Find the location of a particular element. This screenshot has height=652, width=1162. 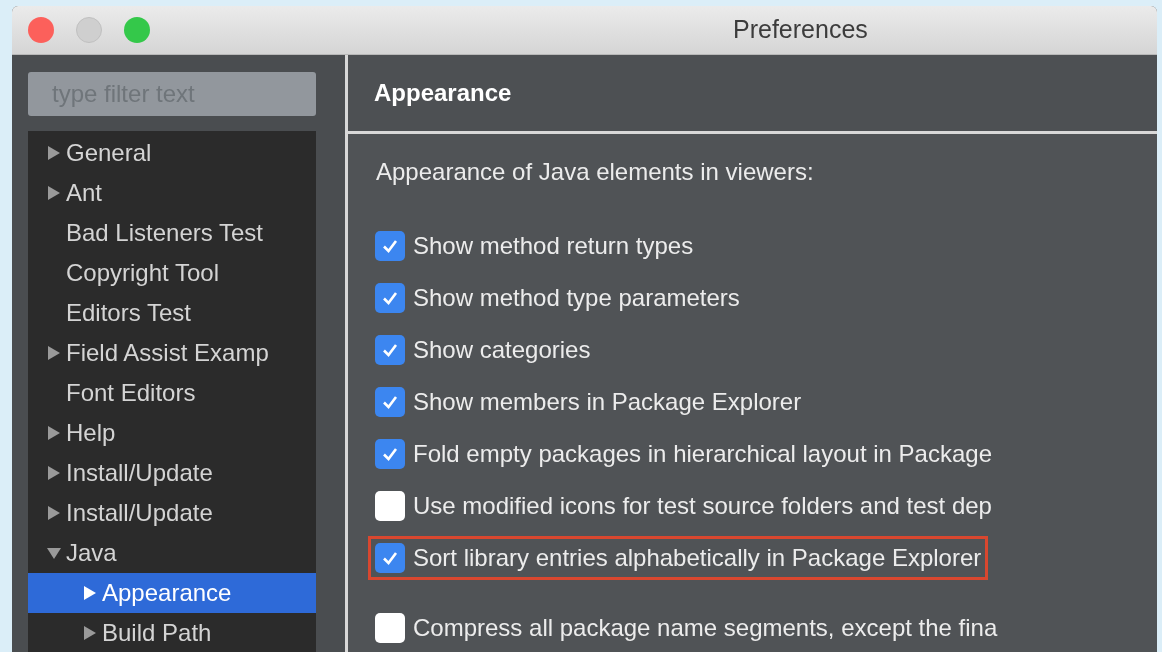

section-description: Appearance of Java elements in viewers: is located at coordinates (595, 171).